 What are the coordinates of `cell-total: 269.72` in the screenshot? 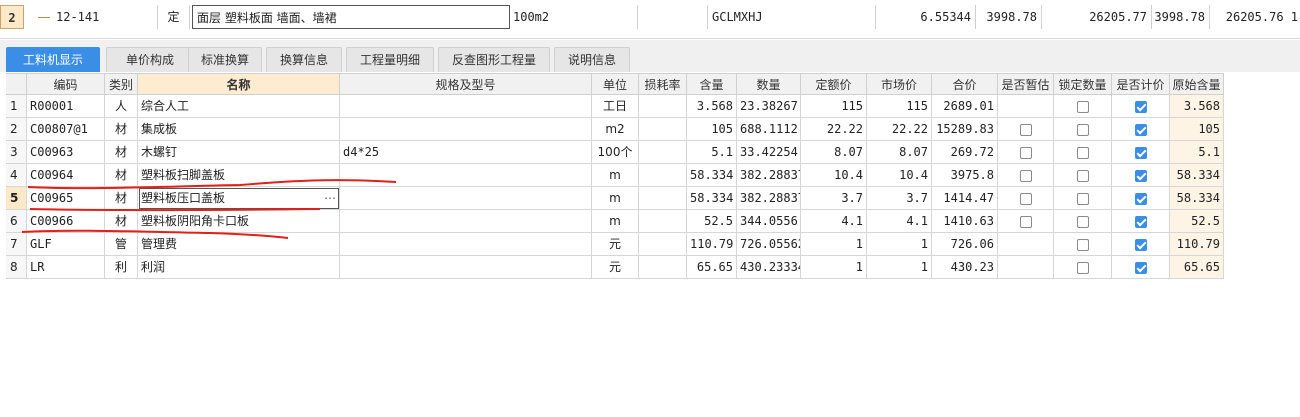 It's located at (965, 152).